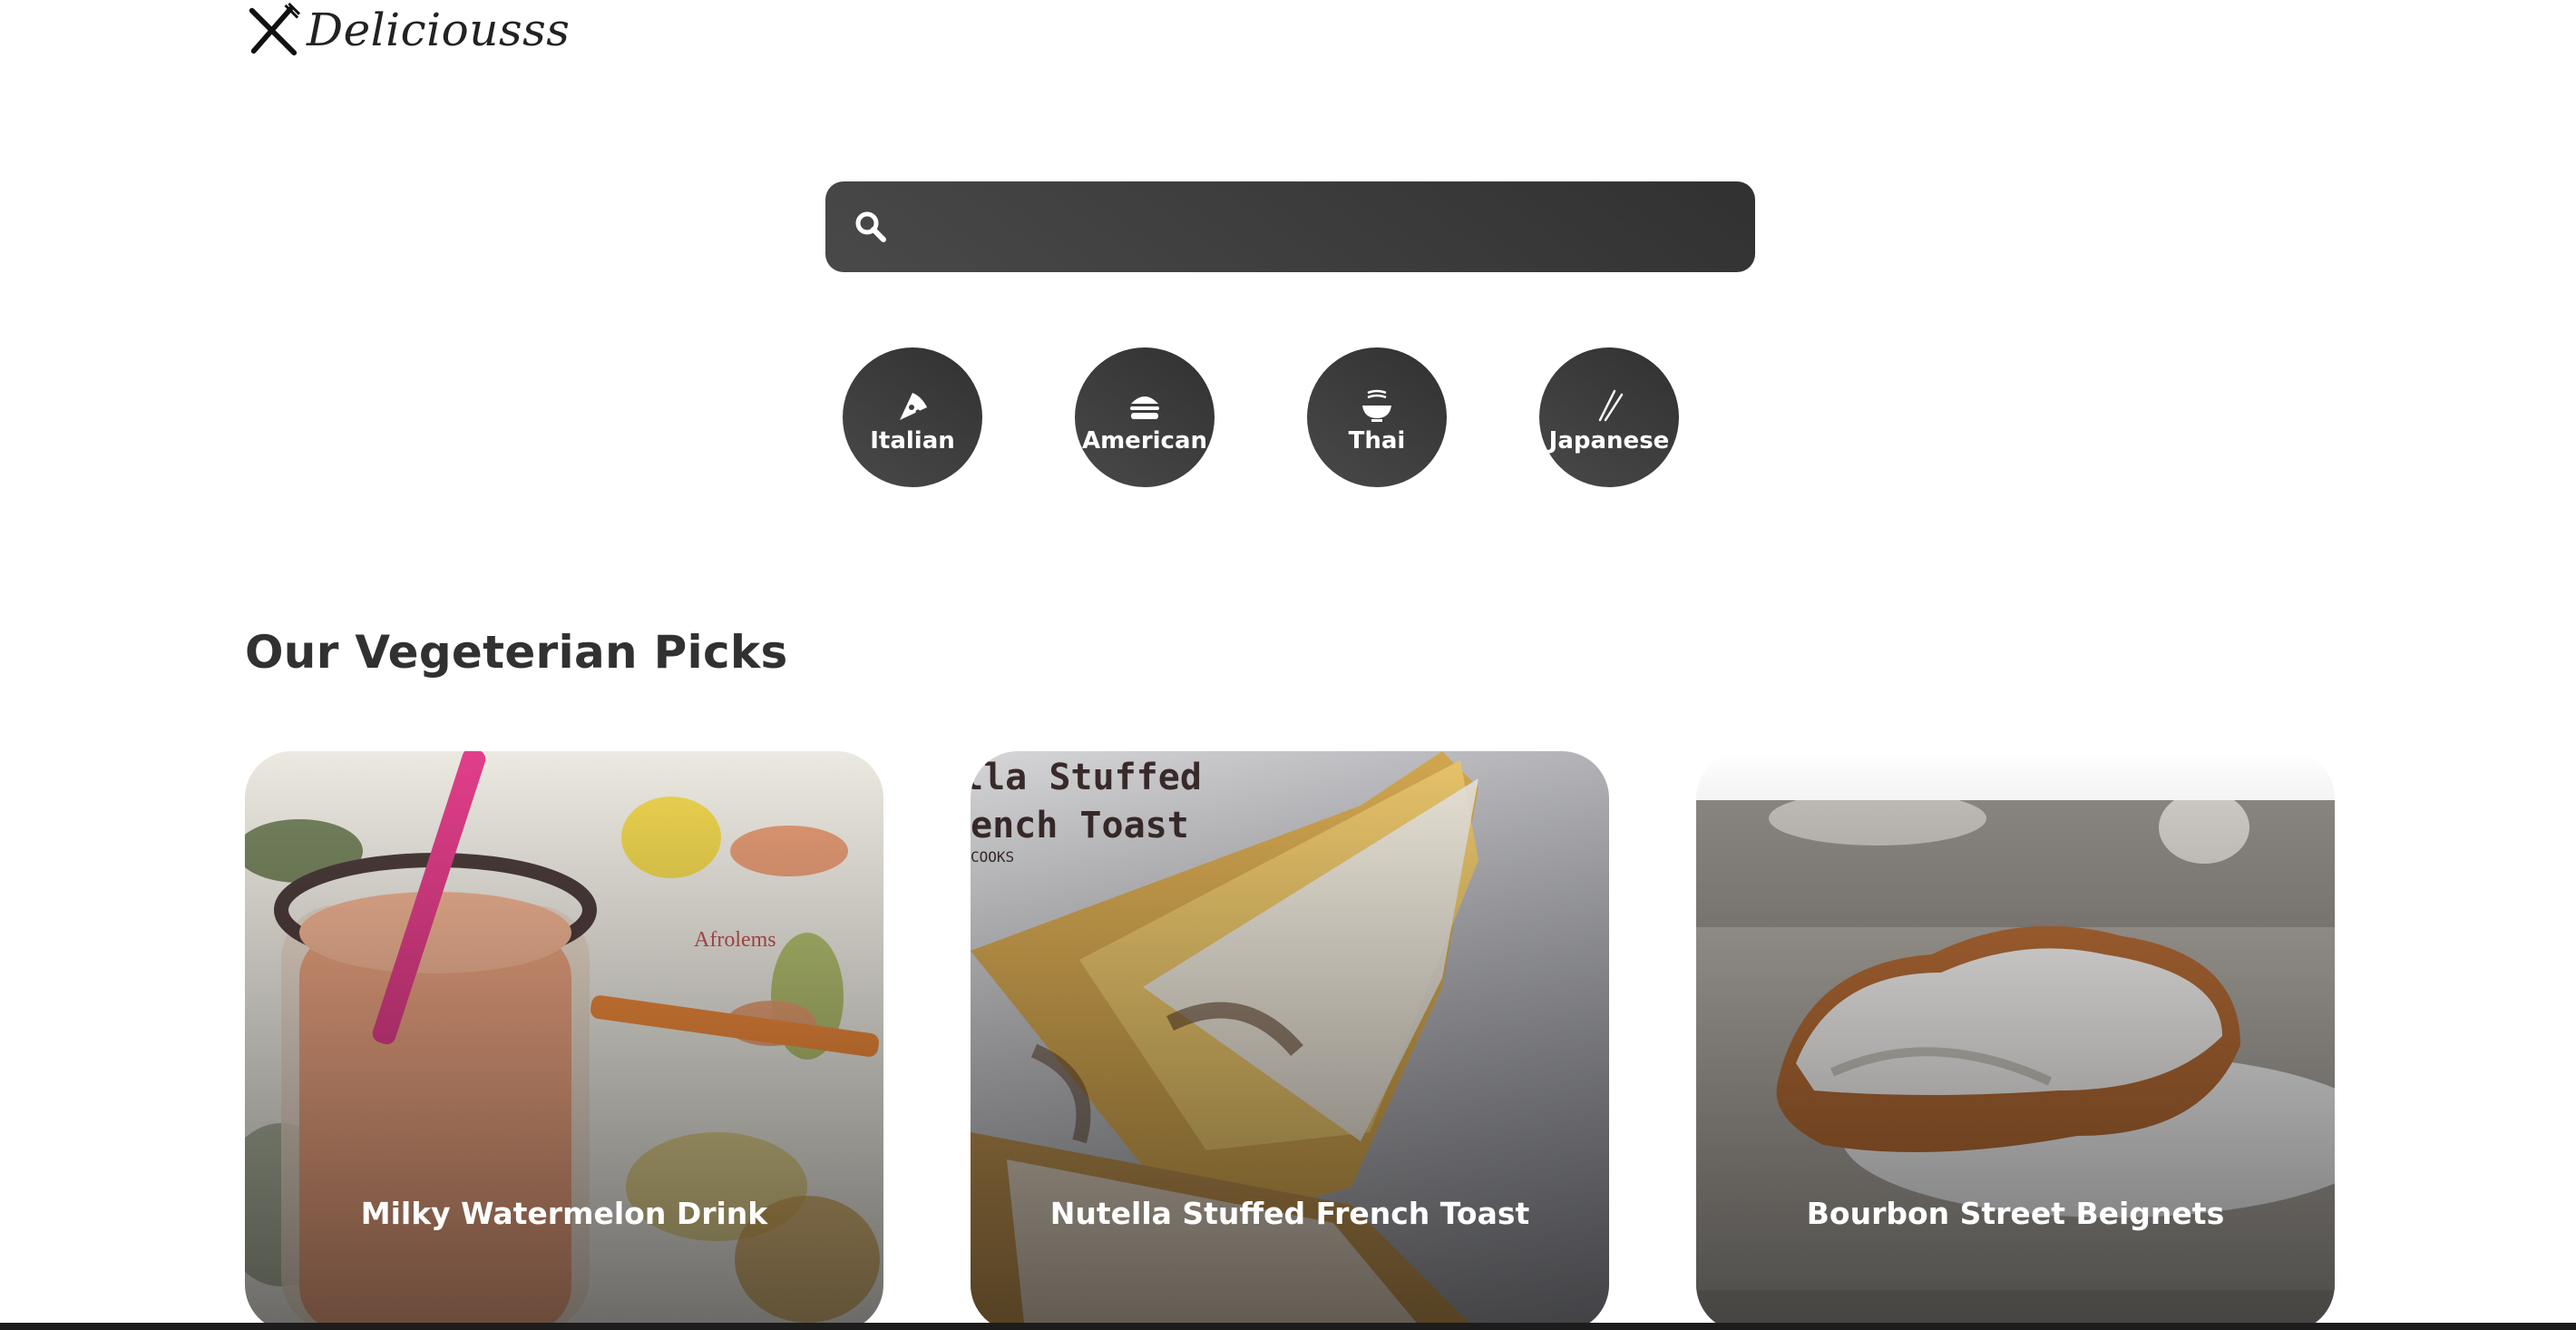 This screenshot has height=1330, width=2576. I want to click on logo-link: Deliciousss, so click(407, 30).